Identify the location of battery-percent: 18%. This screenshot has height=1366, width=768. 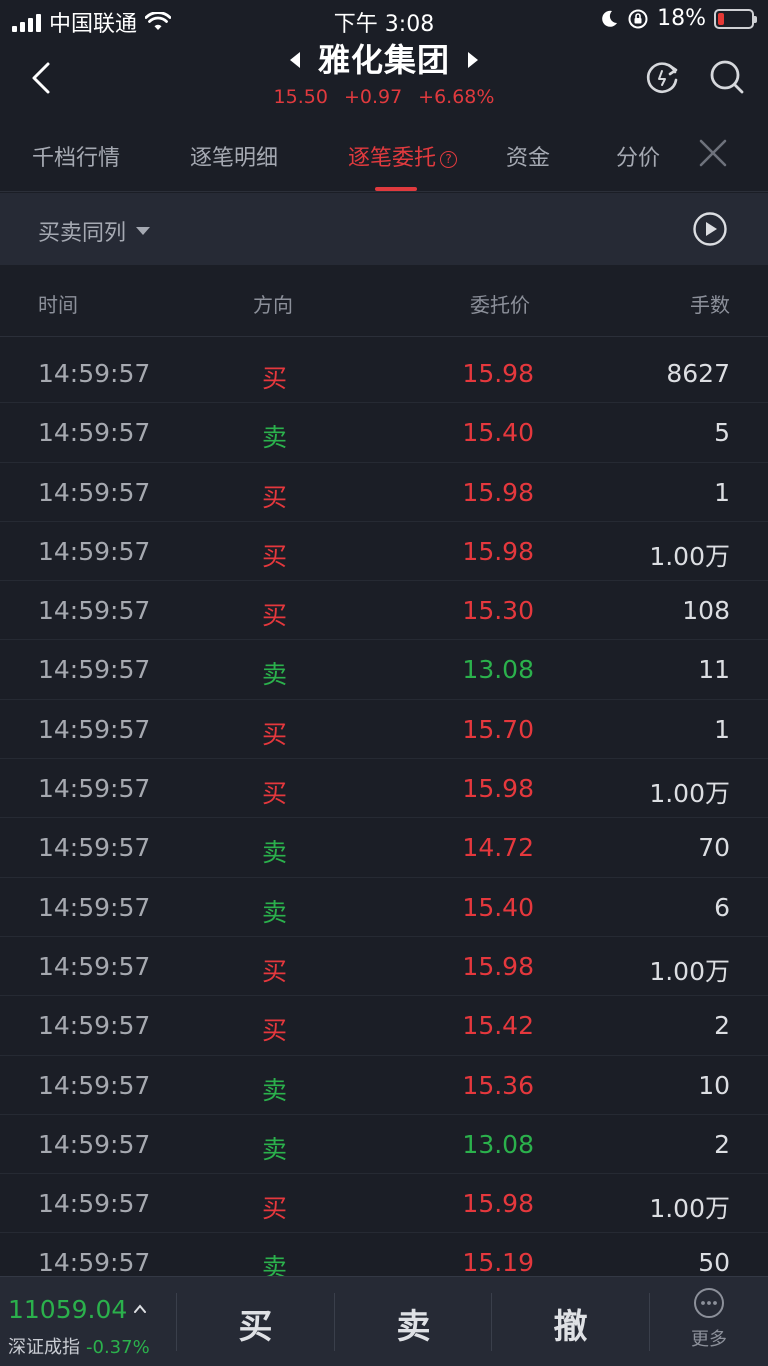
(681, 18).